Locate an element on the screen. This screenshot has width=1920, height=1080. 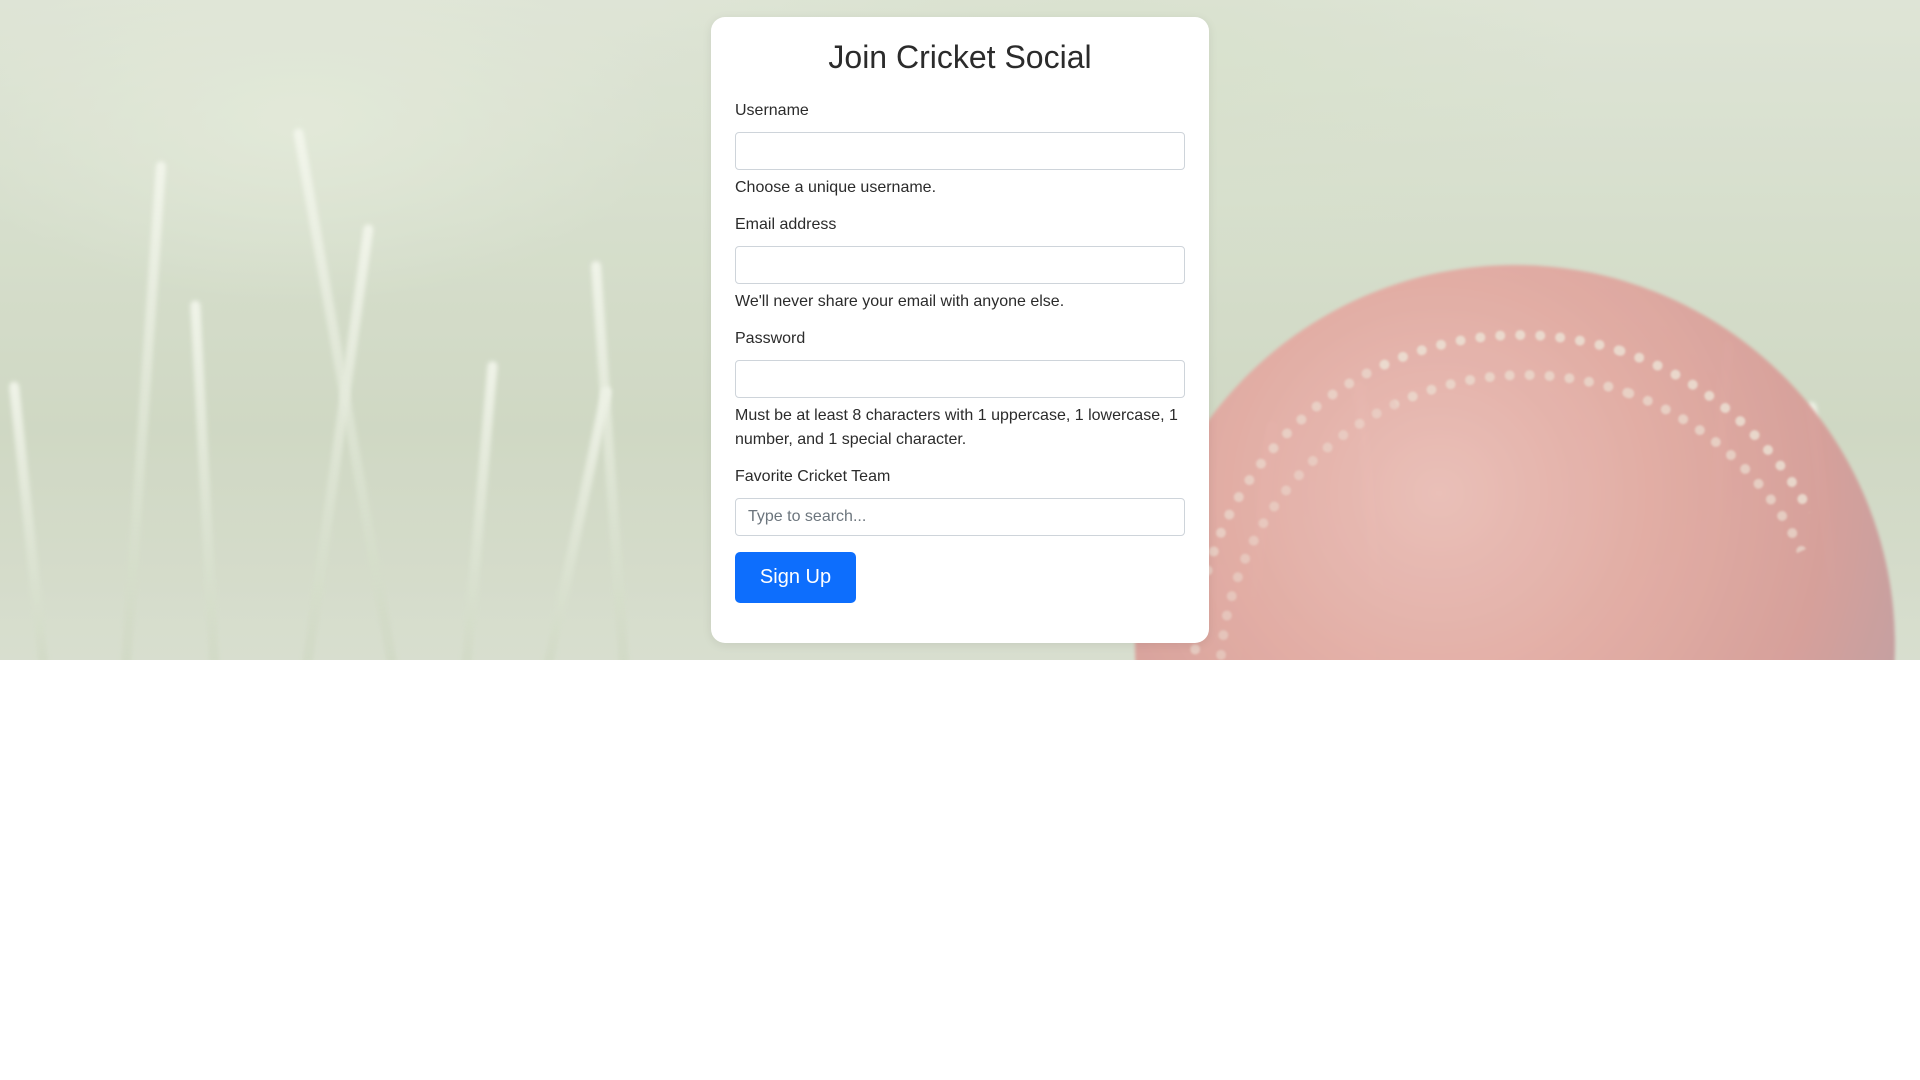
sign-up-button: Sign Up is located at coordinates (795, 577).